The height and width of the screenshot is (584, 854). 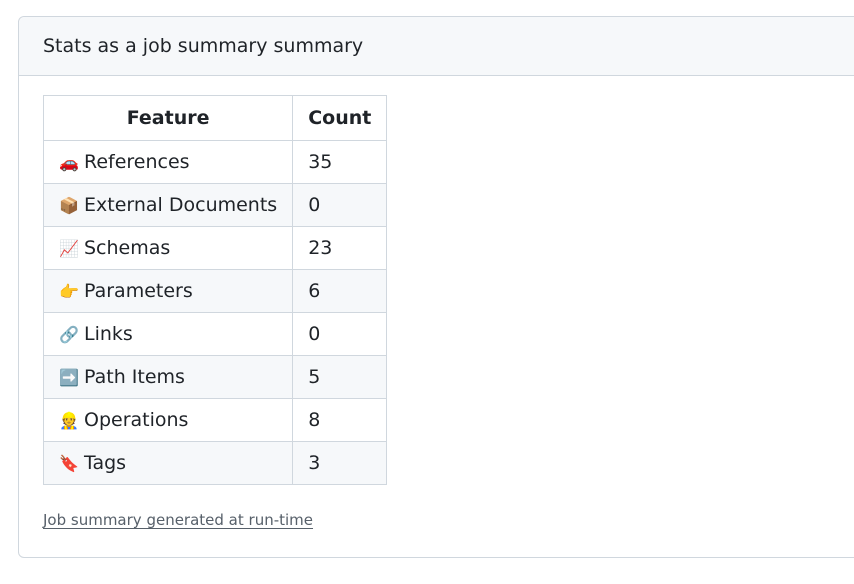 I want to click on feature-cell: 📈 Schemas, so click(x=168, y=248).